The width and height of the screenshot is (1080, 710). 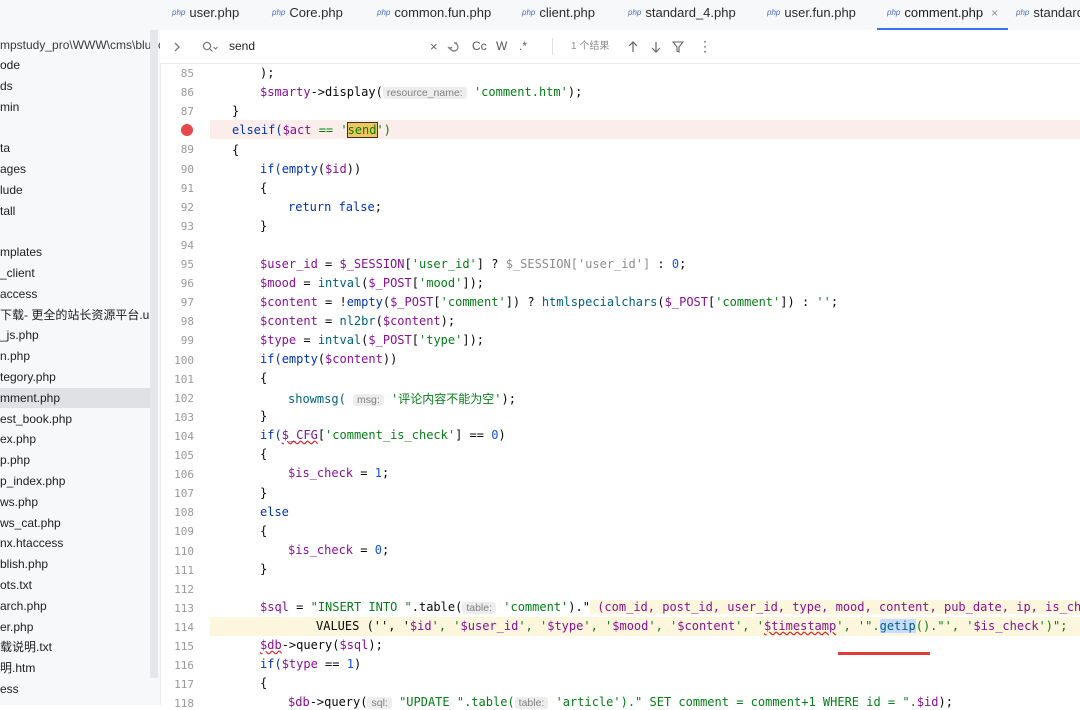 I want to click on code-line-96: $mood = intval($_POST['mood']);, so click(x=372, y=283).